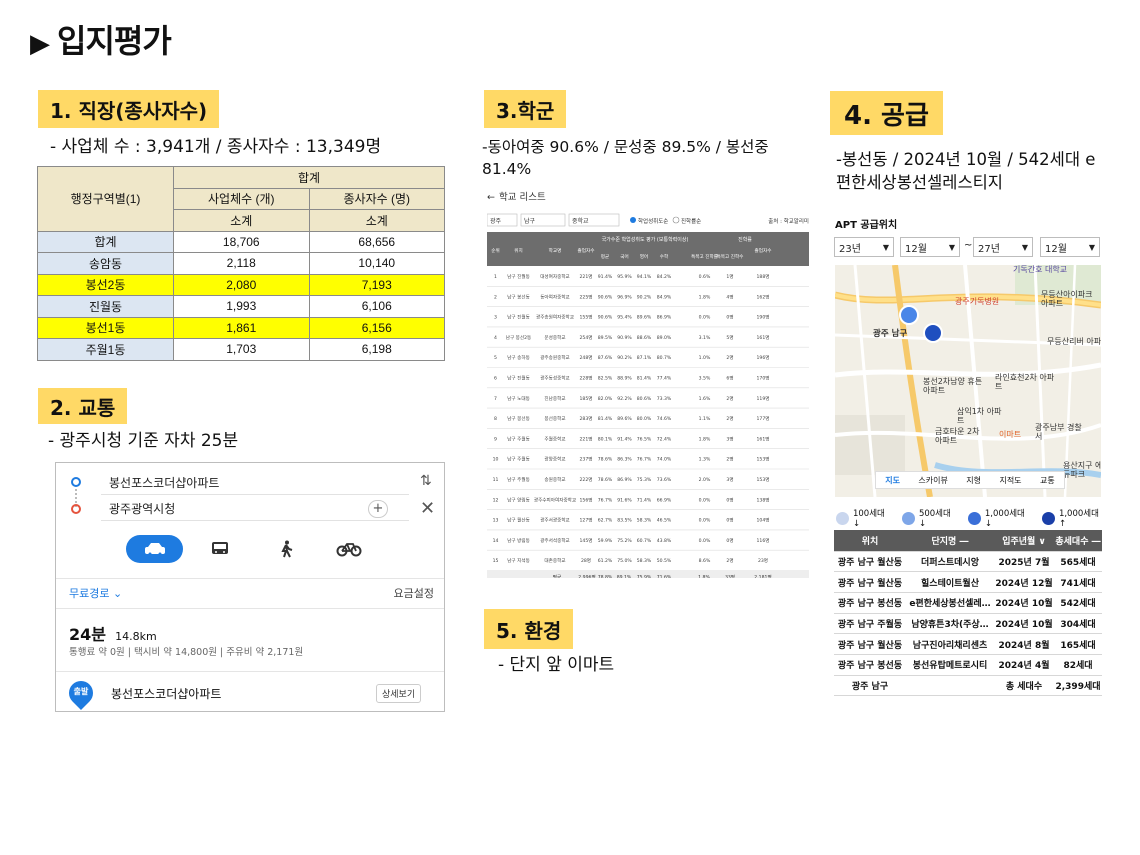  Describe the element at coordinates (105, 306) in the screenshot. I see `row-name: 진월동` at that location.